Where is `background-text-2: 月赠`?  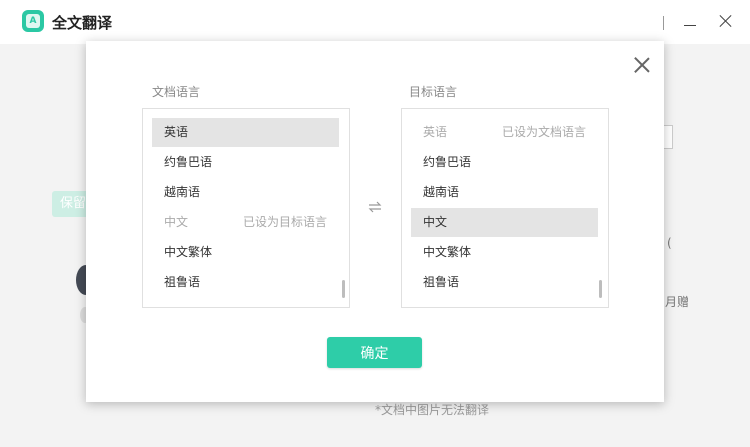
background-text-2: 月赠 is located at coordinates (677, 302).